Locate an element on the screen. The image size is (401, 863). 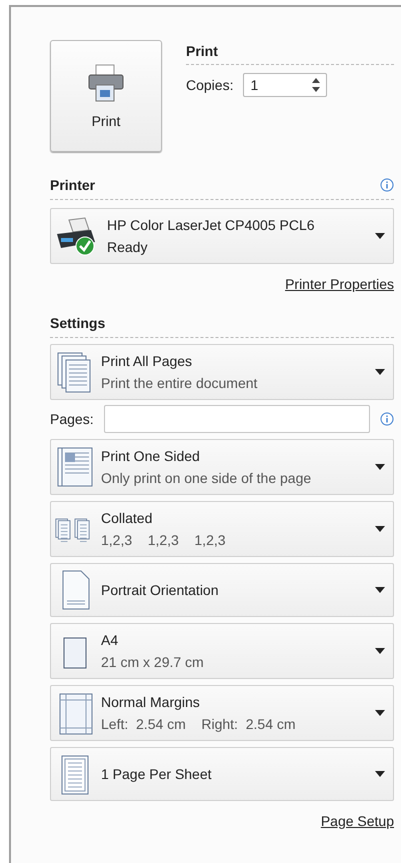
print-button: Print is located at coordinates (106, 96).